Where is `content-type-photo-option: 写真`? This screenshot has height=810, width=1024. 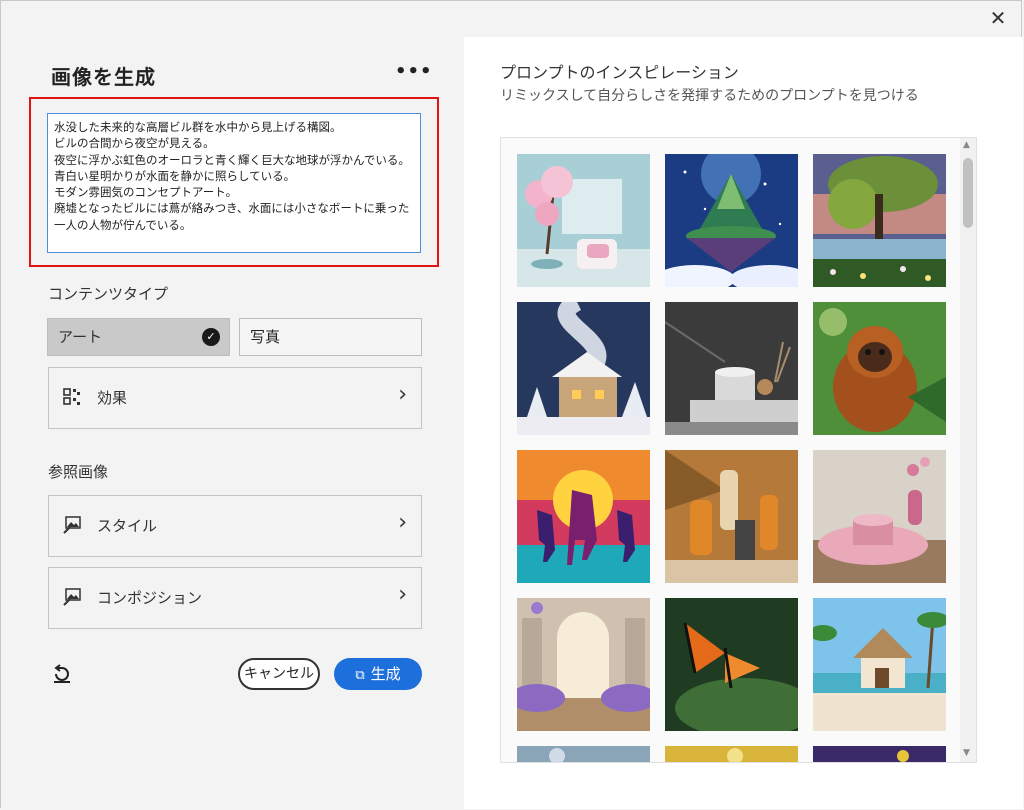 content-type-photo-option: 写真 is located at coordinates (330, 337).